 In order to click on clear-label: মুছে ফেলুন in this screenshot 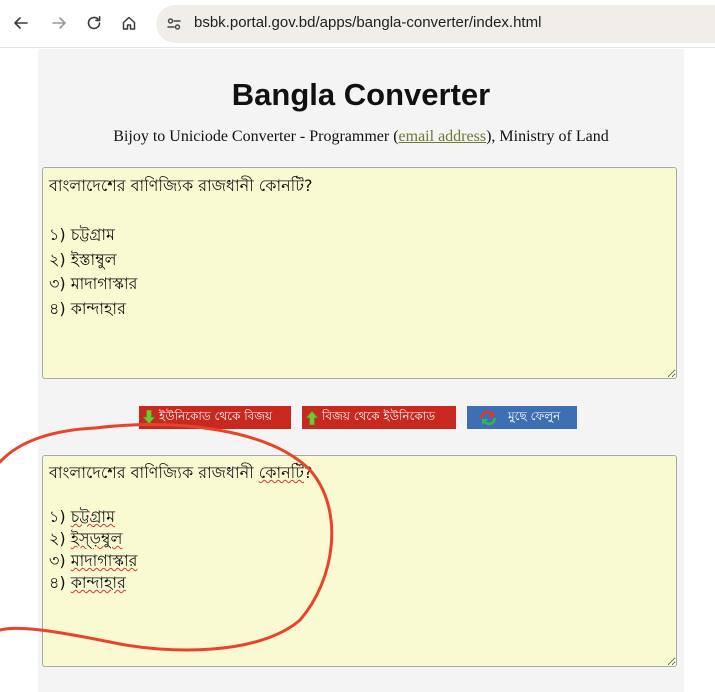, I will do `click(534, 415)`.